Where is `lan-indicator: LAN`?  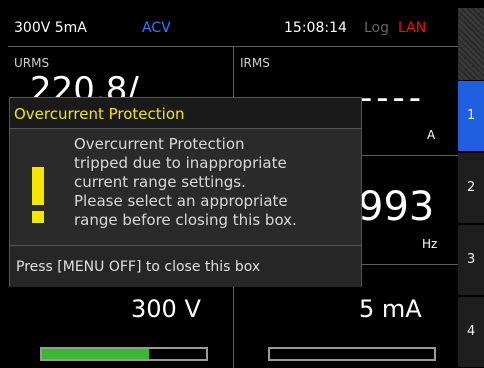
lan-indicator: LAN is located at coordinates (412, 28).